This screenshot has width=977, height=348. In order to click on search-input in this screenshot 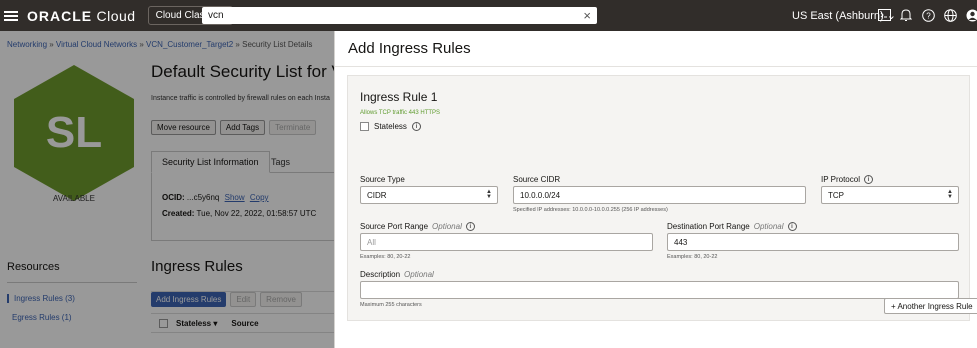, I will do `click(396, 15)`.